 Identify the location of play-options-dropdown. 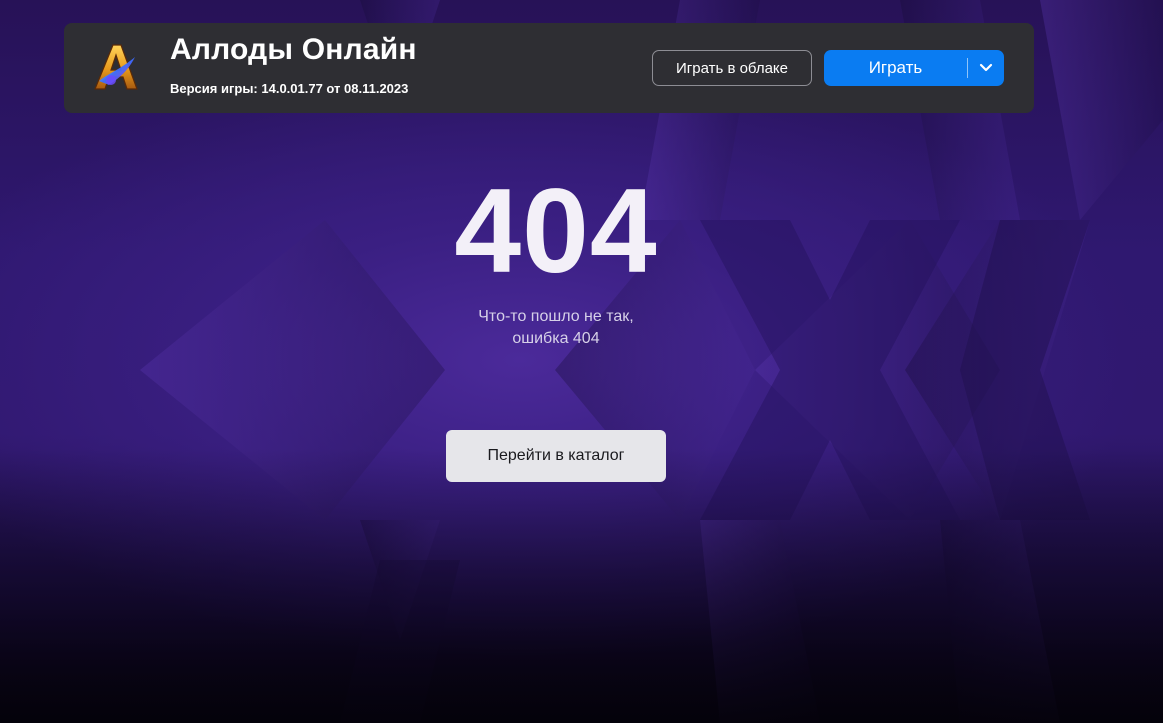
(986, 68).